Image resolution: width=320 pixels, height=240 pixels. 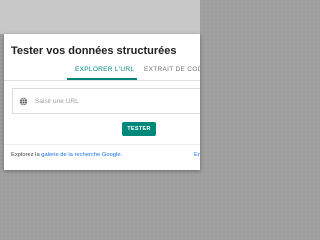 What do you see at coordinates (102, 144) in the screenshot?
I see `footer-divider` at bounding box center [102, 144].